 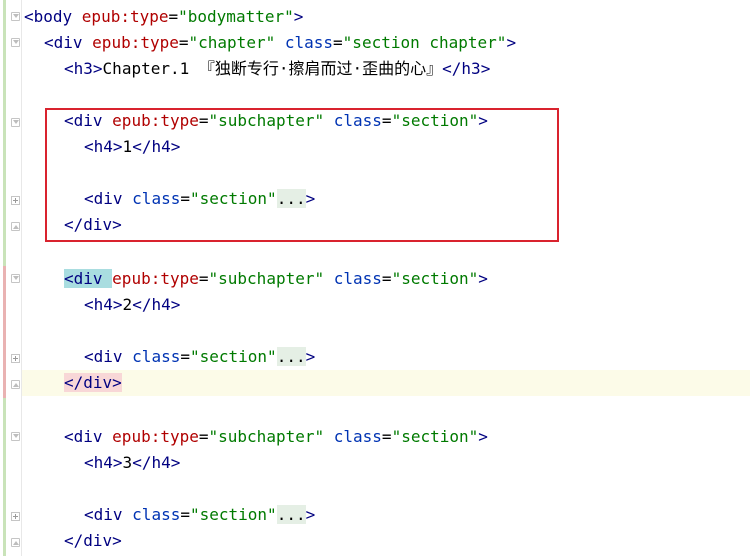 I want to click on code-line: <body epub:type="bodymatter">, so click(x=386, y=17).